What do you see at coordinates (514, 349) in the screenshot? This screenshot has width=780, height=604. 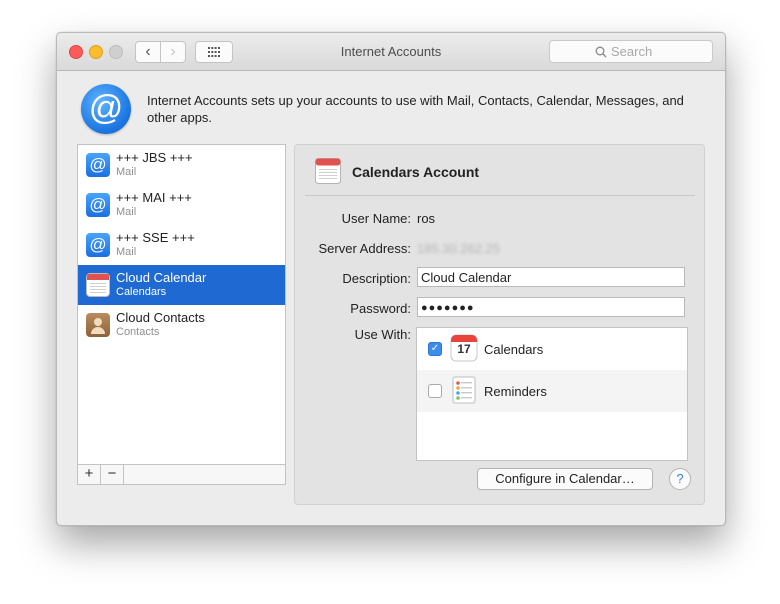 I see `calendars-label: Calendars` at bounding box center [514, 349].